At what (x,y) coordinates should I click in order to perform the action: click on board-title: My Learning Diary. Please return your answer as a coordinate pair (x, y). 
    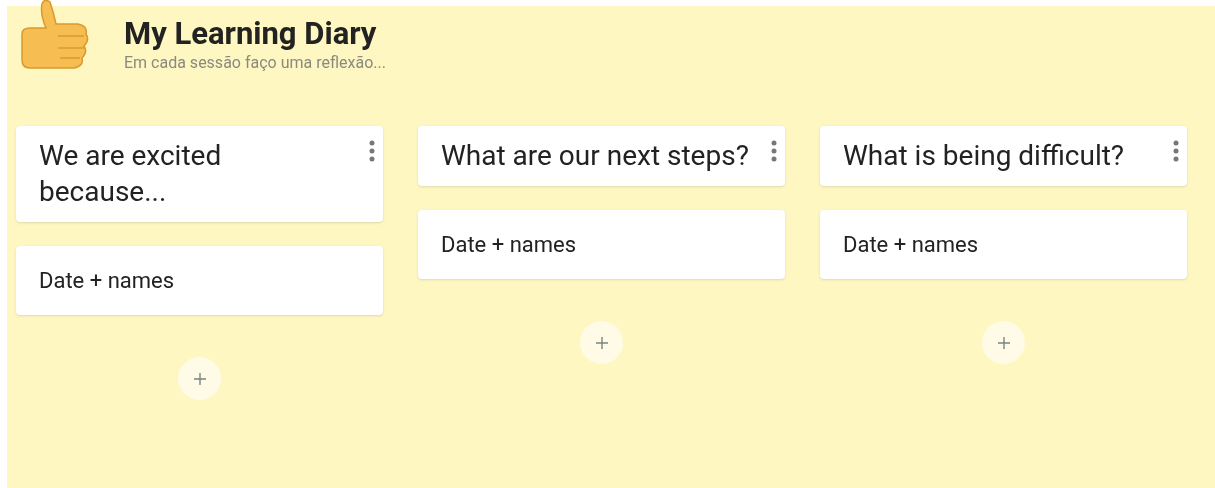
    Looking at the image, I should click on (251, 34).